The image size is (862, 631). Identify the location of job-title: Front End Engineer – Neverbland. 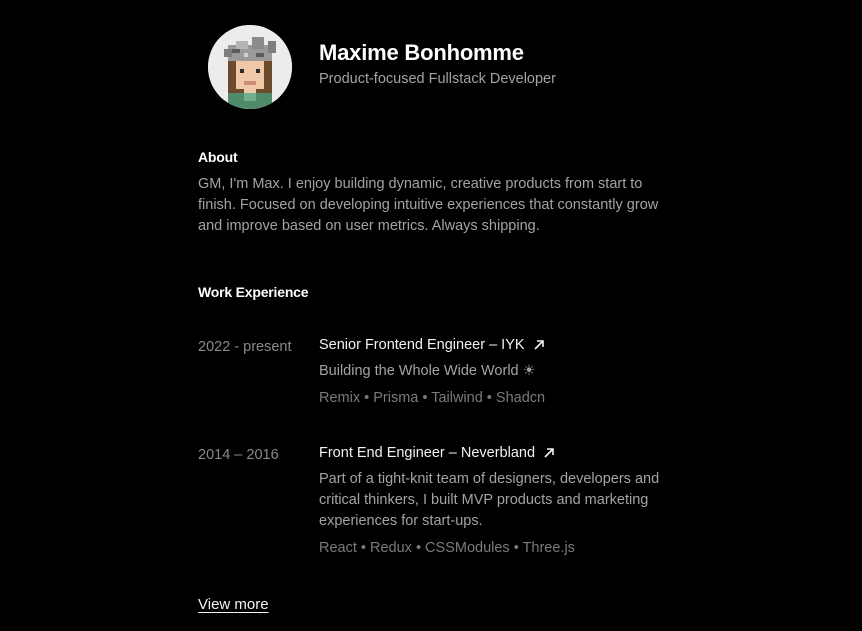
(427, 453).